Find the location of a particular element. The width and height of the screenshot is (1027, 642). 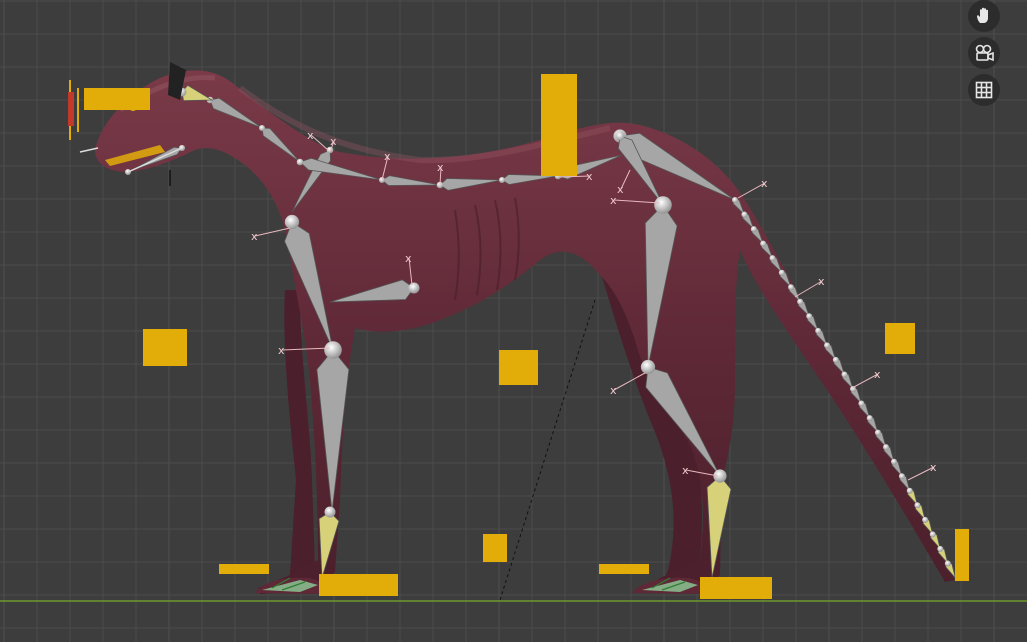

camera-view-button is located at coordinates (984, 53).